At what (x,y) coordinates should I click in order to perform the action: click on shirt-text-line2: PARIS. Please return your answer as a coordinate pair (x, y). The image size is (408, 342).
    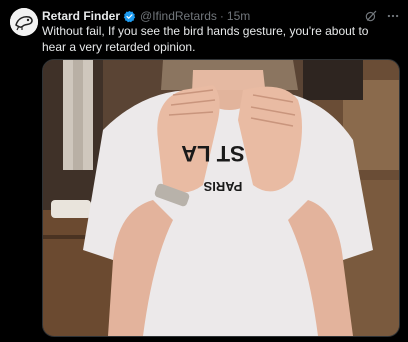
    Looking at the image, I should click on (222, 186).